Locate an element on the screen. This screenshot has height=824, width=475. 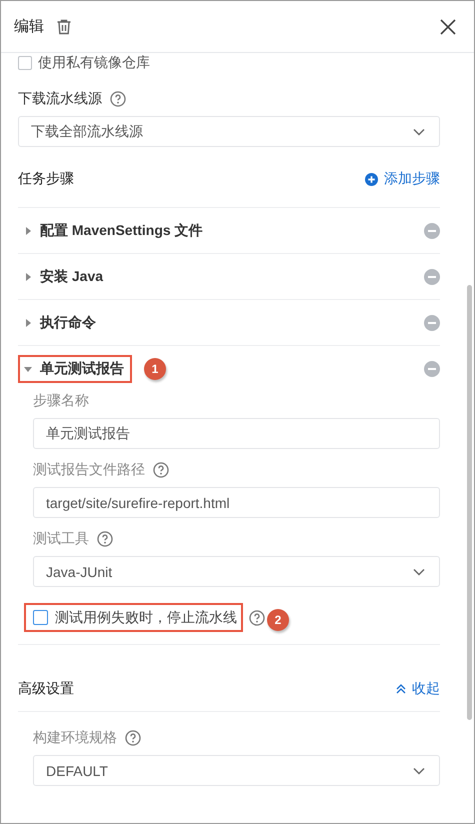
collapse-button: 收起 is located at coordinates (418, 689).